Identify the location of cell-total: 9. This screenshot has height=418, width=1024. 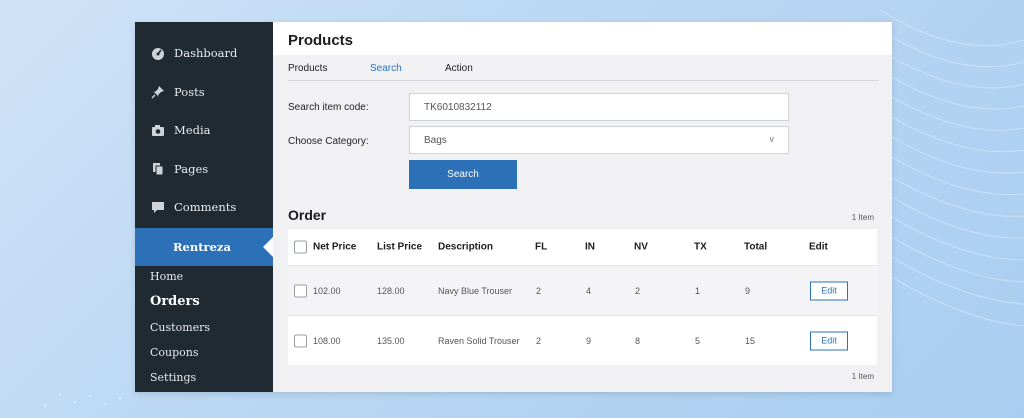
(748, 290).